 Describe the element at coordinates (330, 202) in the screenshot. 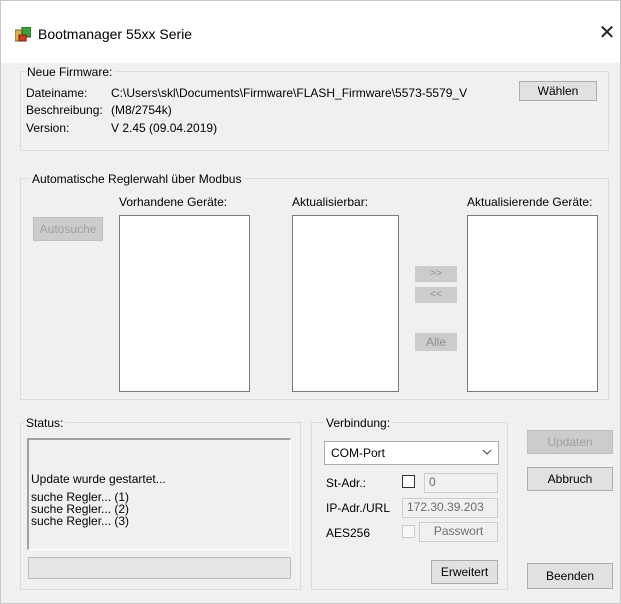

I see `updatable-devices-label: Aktualisierbar:` at that location.